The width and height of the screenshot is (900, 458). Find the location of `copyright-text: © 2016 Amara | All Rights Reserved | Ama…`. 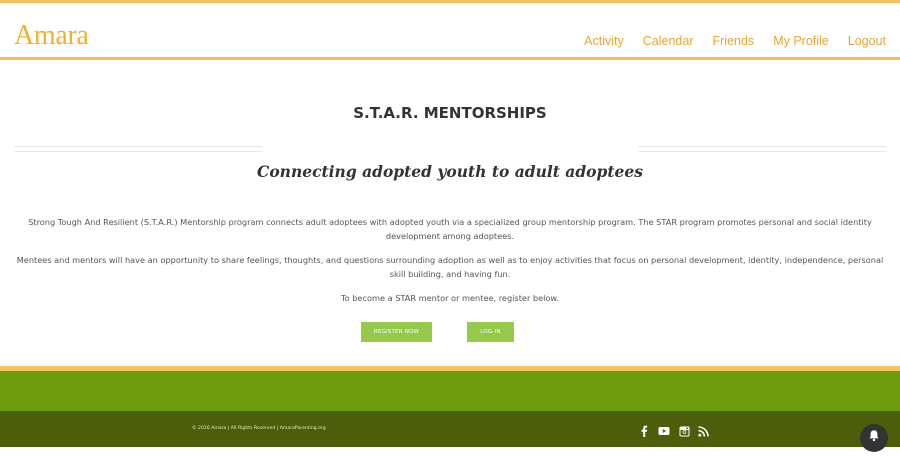

copyright-text: © 2016 Amara | All Rights Reserved | Ama… is located at coordinates (259, 428).